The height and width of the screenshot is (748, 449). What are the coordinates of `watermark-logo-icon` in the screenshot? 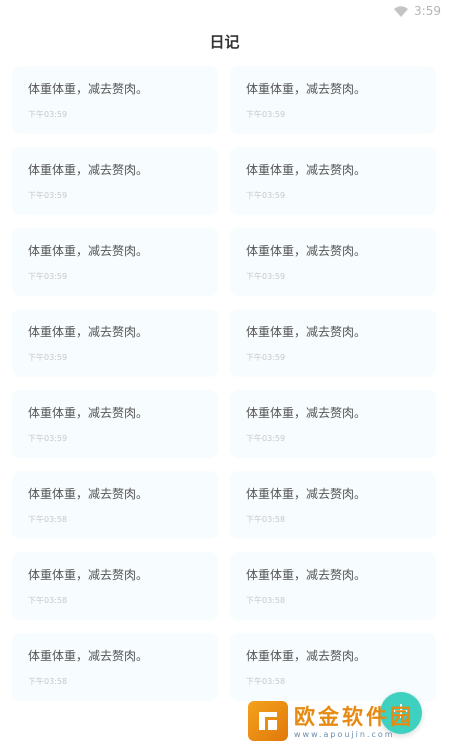 It's located at (268, 721).